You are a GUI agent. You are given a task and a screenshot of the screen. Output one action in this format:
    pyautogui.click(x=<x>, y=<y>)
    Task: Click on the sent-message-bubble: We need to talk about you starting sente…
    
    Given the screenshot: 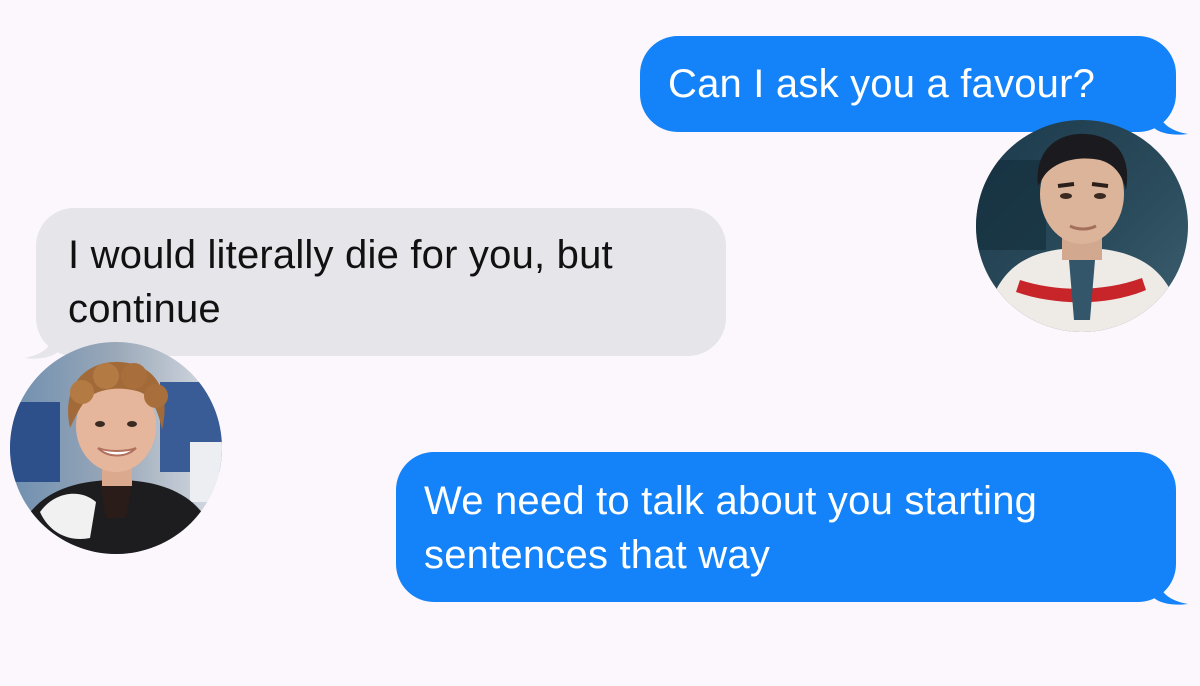 What is the action you would take?
    pyautogui.click(x=792, y=528)
    